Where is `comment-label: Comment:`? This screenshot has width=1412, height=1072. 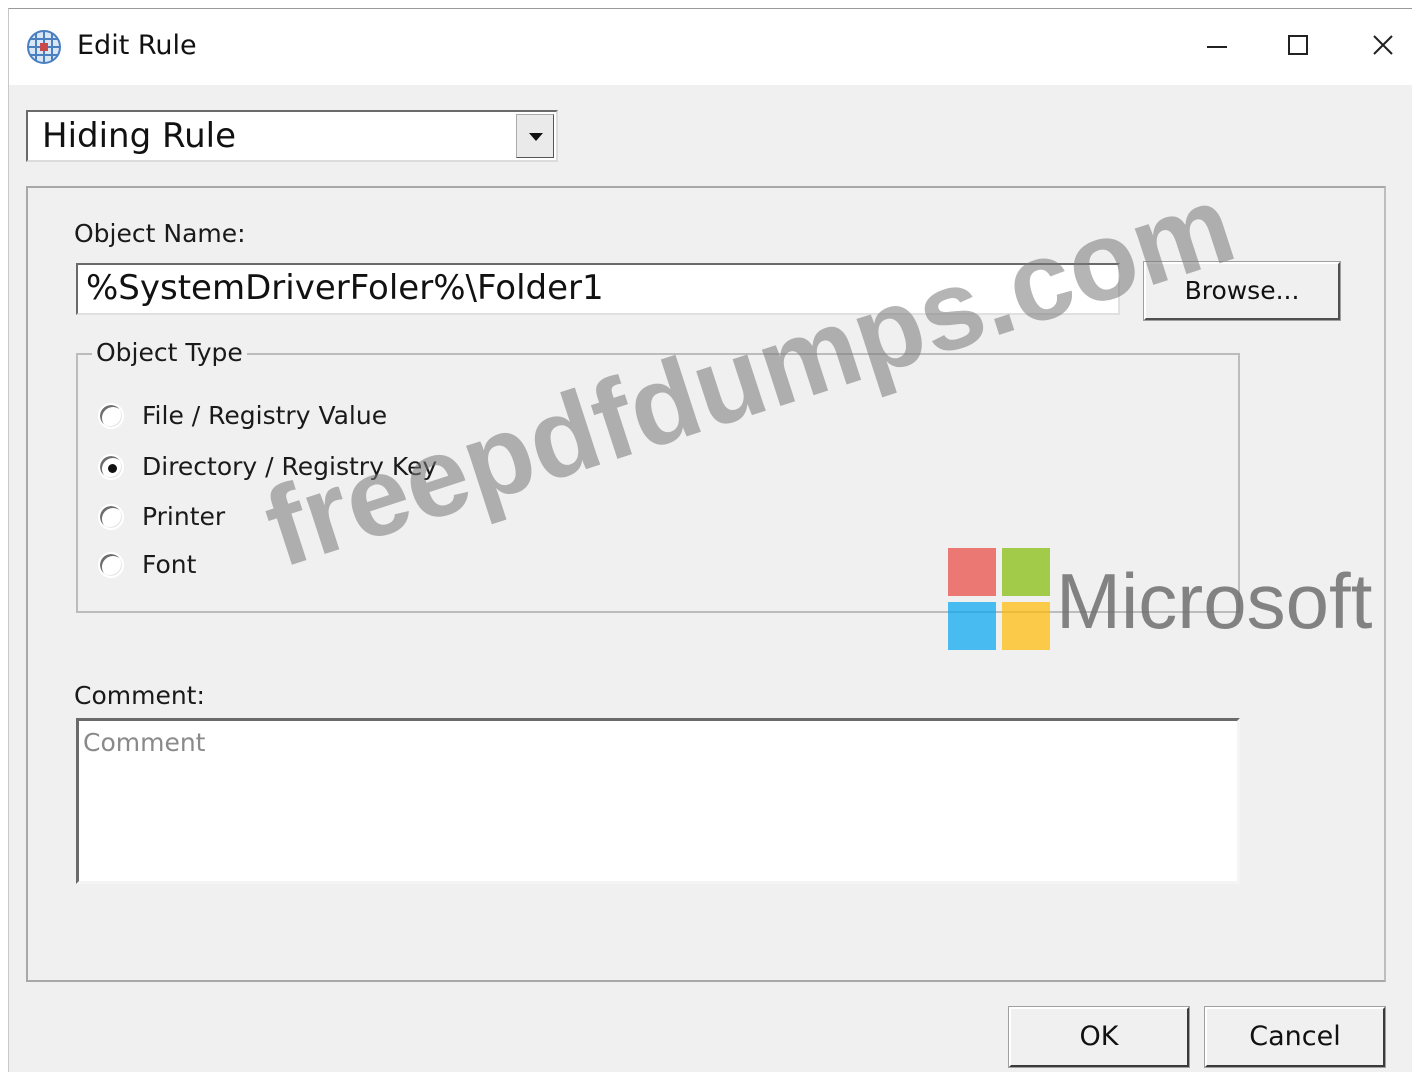
comment-label: Comment: is located at coordinates (139, 695).